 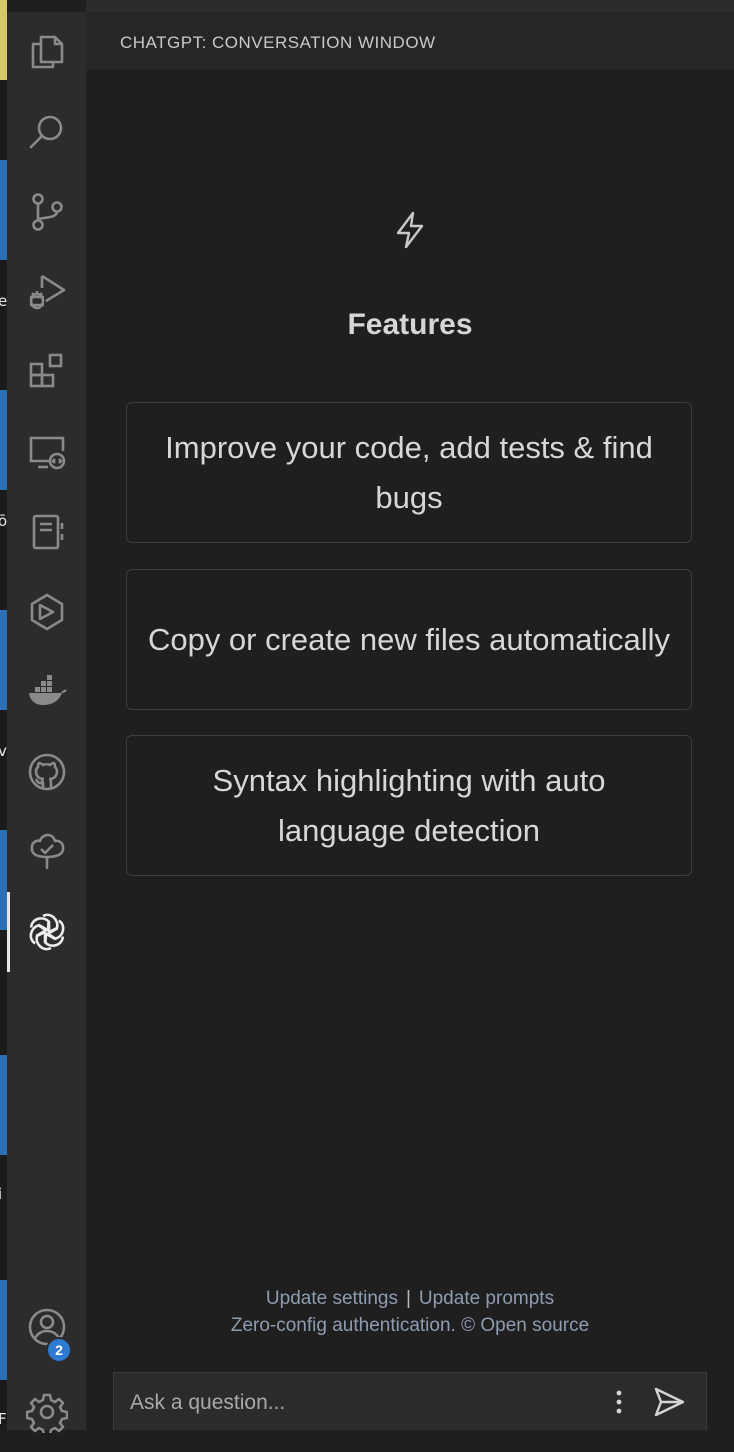 I want to click on accounts-badge: 2, so click(x=59, y=1350).